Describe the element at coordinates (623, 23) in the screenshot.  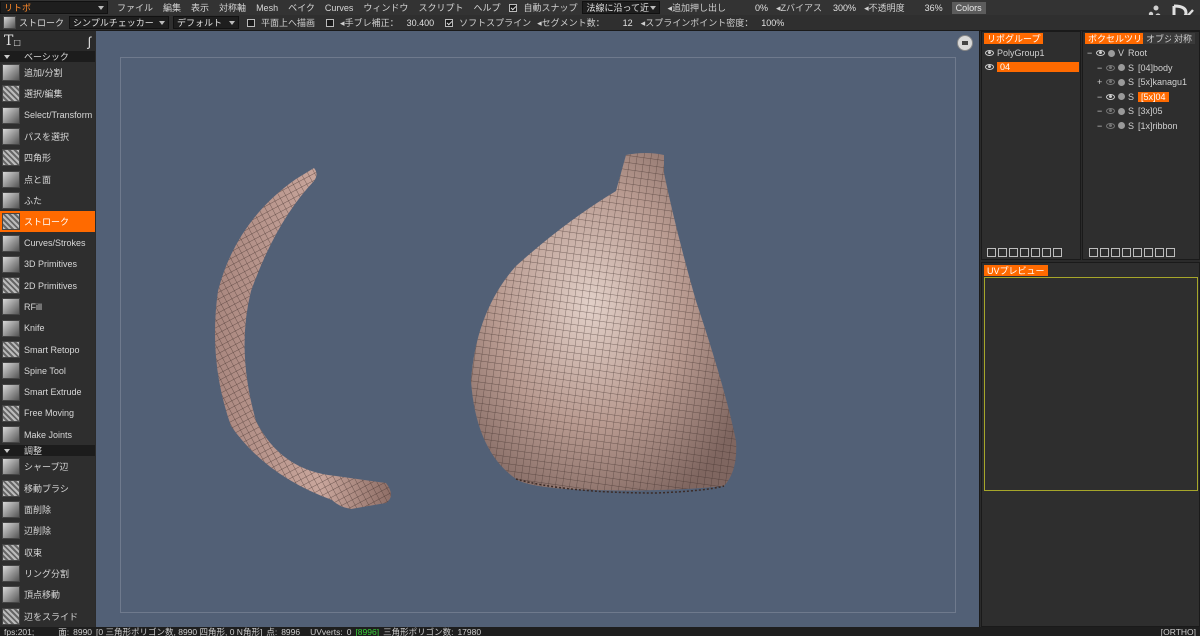
I see `segments-value: 12` at that location.